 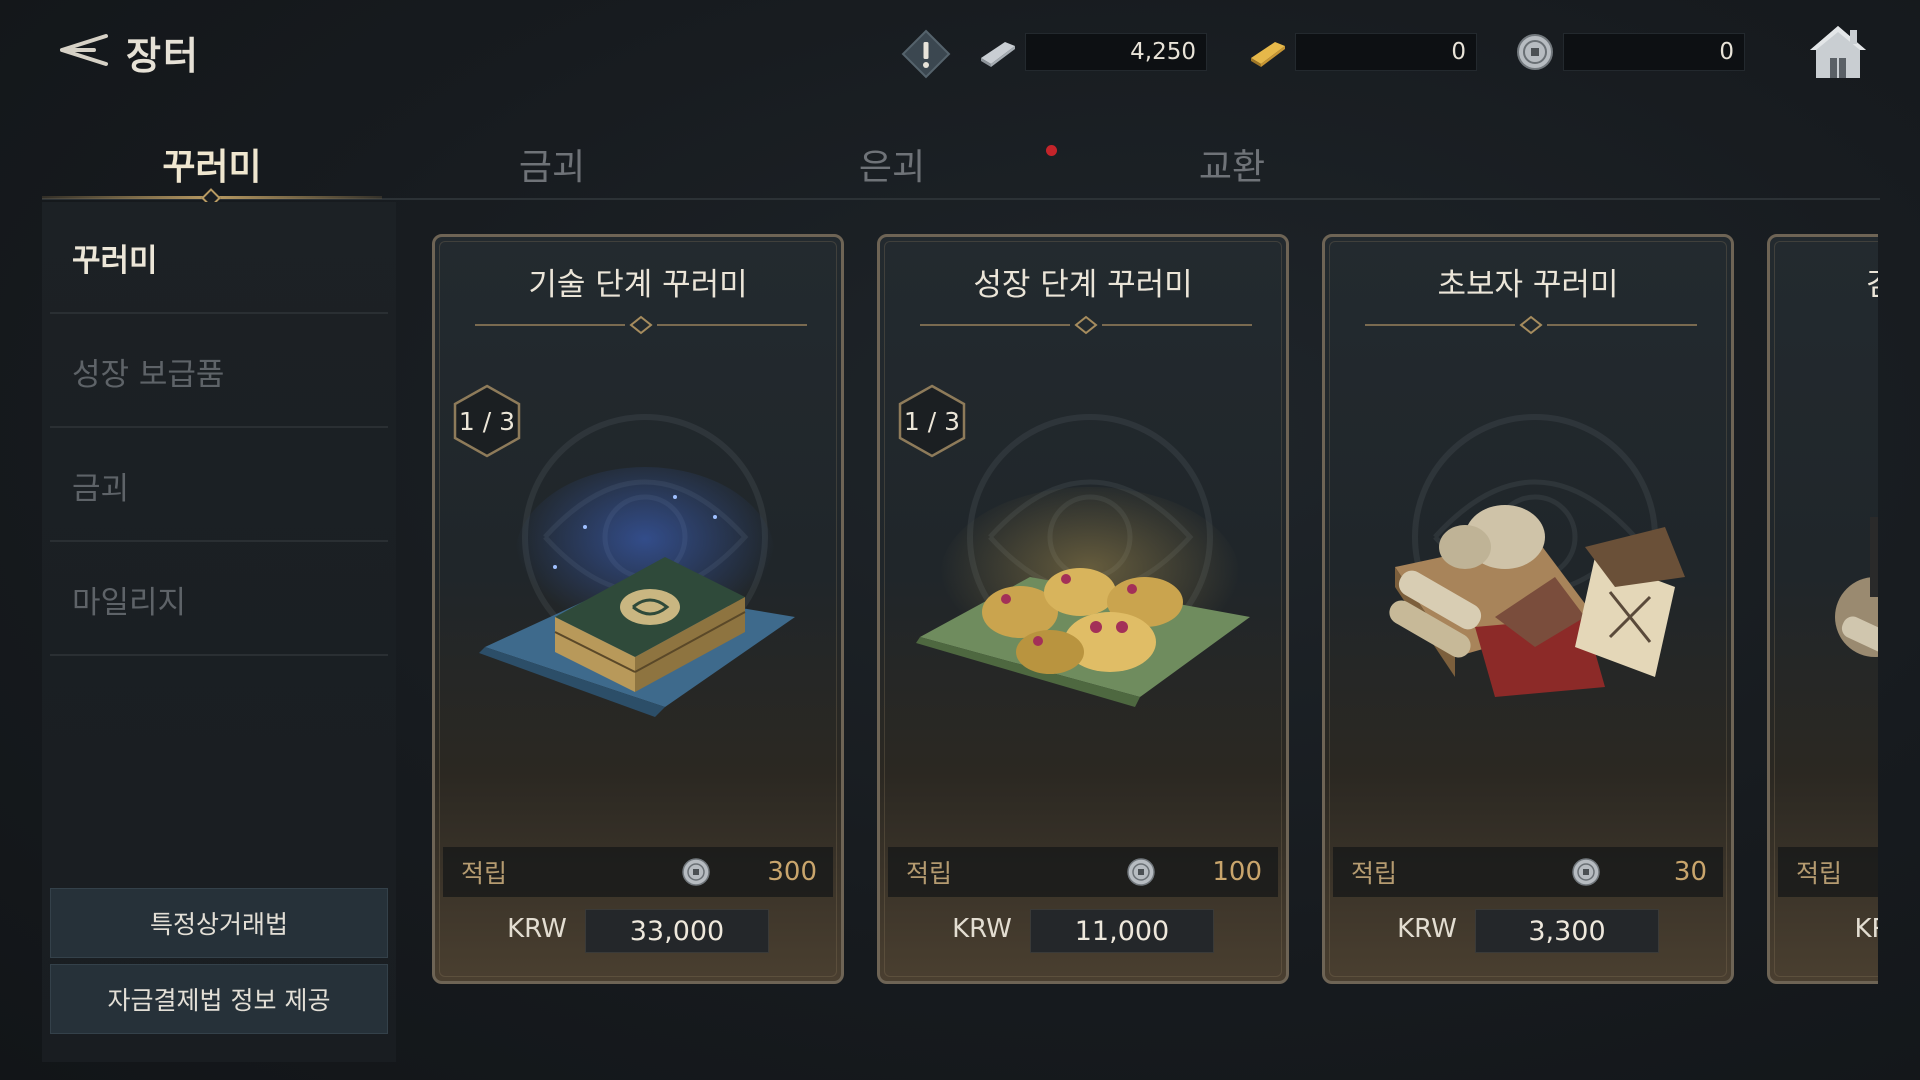 What do you see at coordinates (1537, 601) in the screenshot?
I see `supply-bundle-icon` at bounding box center [1537, 601].